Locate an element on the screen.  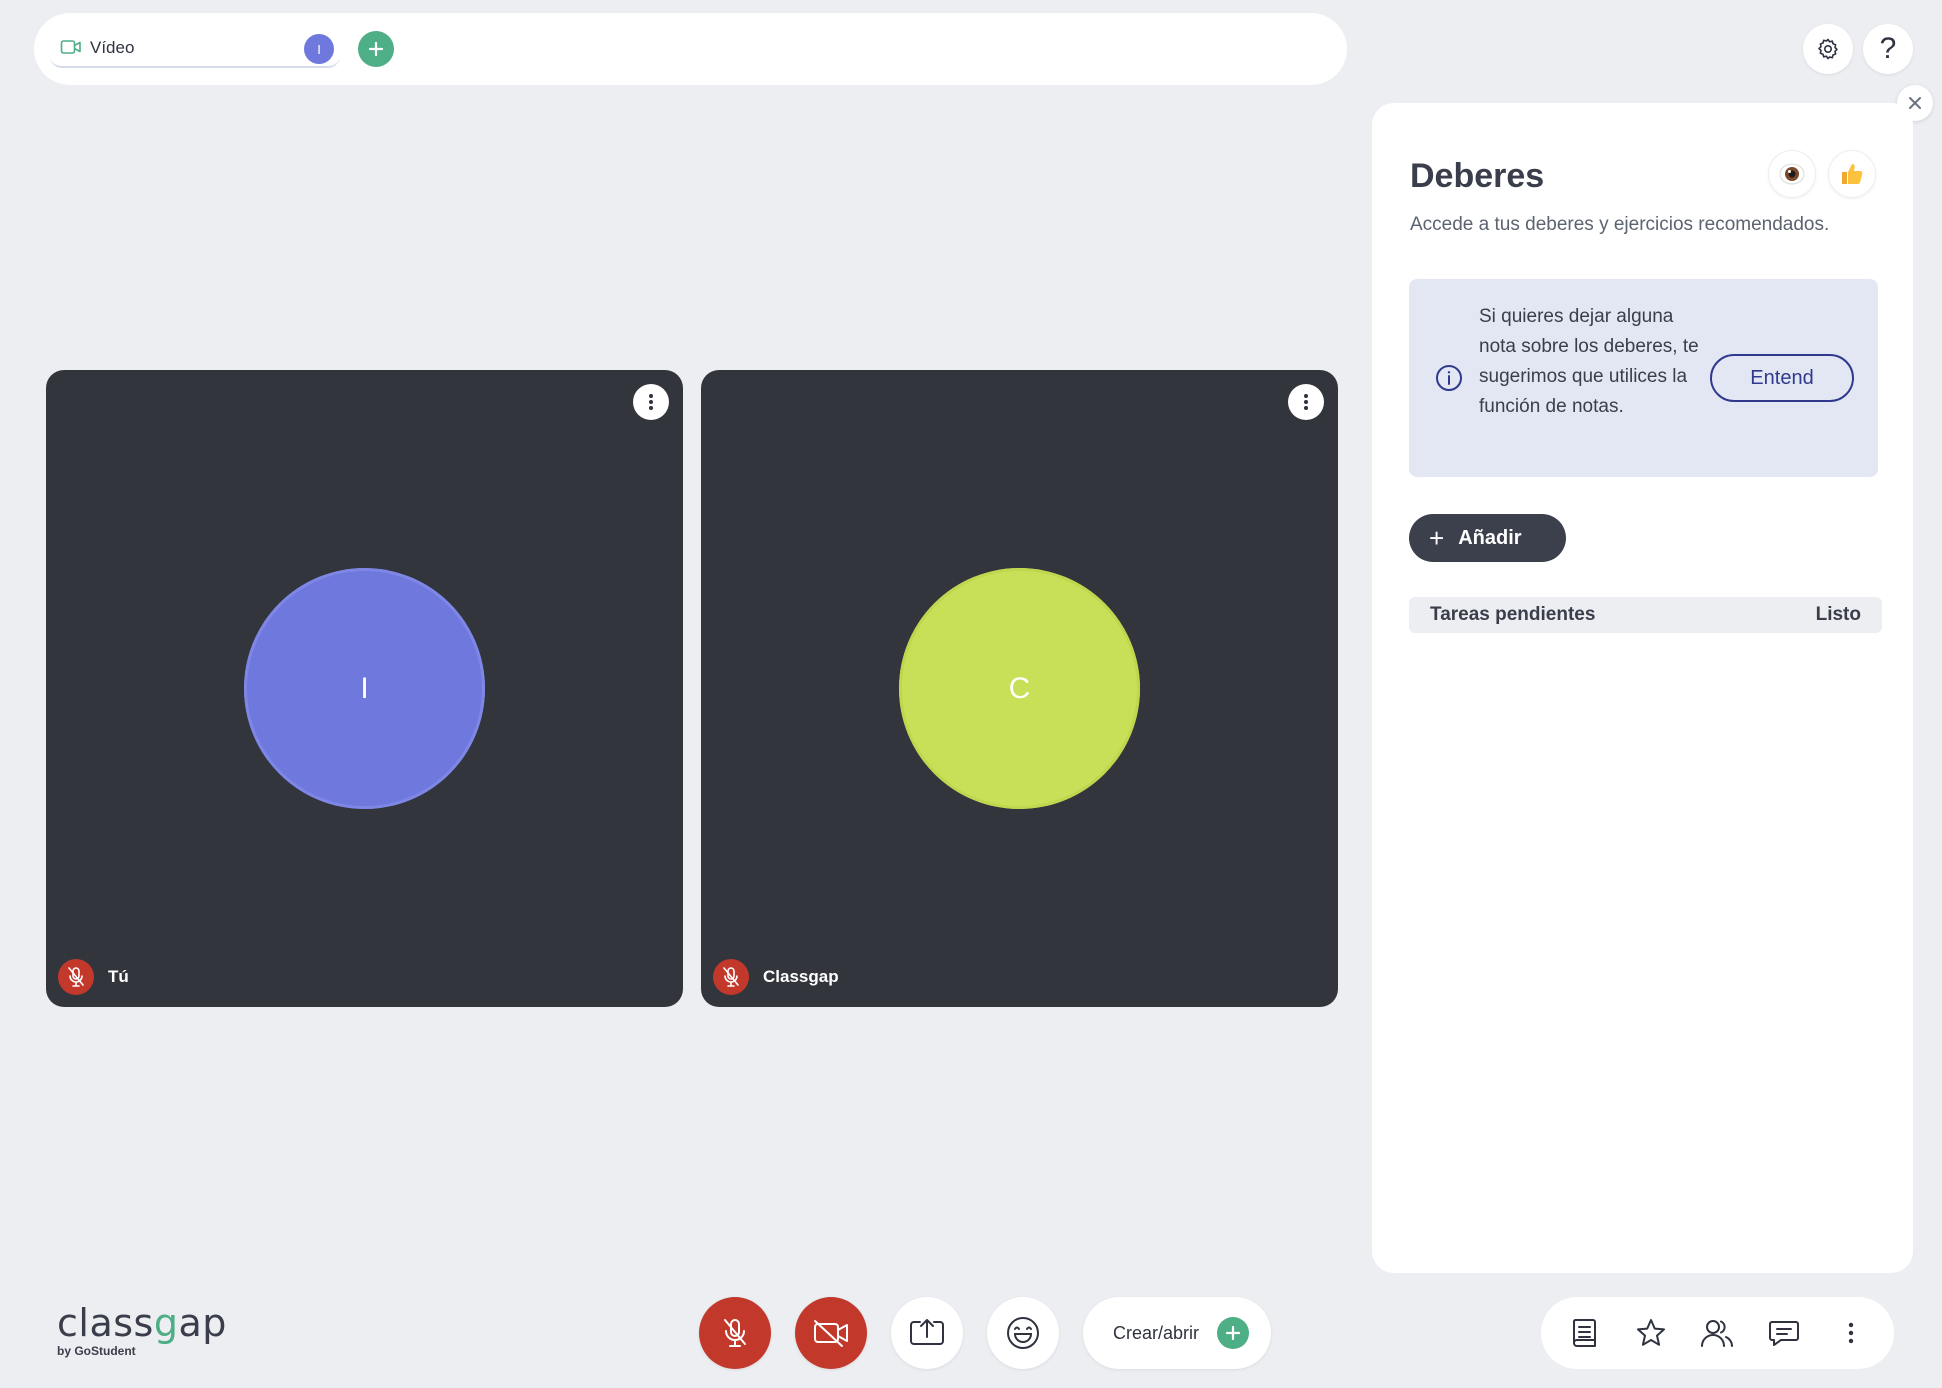
tab-label: Vídeo is located at coordinates (112, 47).